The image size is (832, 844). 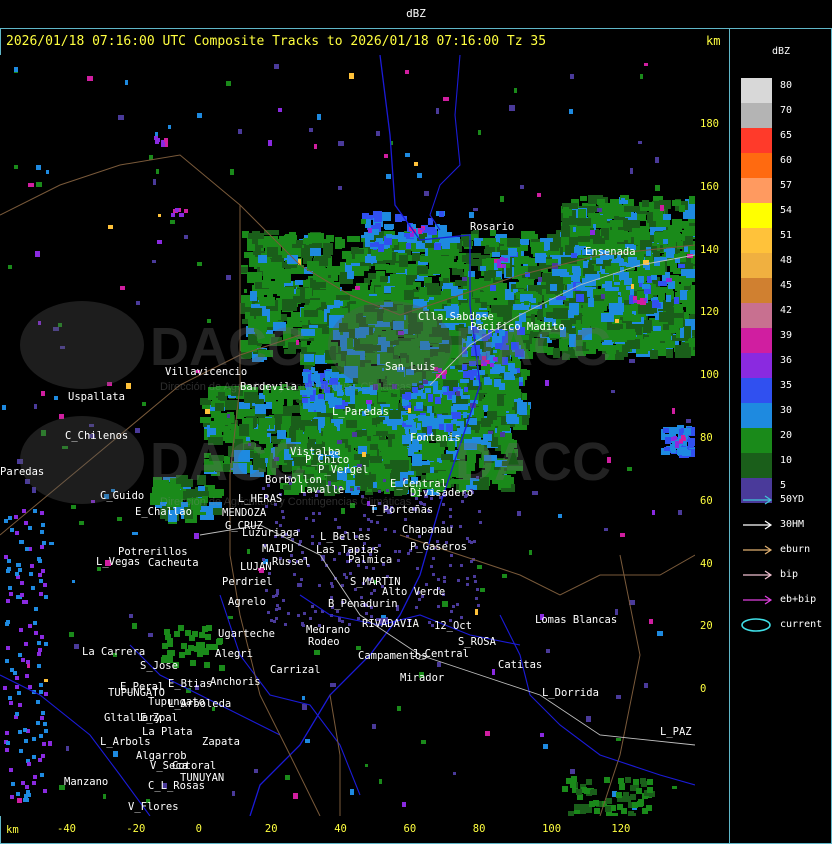 I want to click on place-label: Rosario, so click(x=492, y=227).